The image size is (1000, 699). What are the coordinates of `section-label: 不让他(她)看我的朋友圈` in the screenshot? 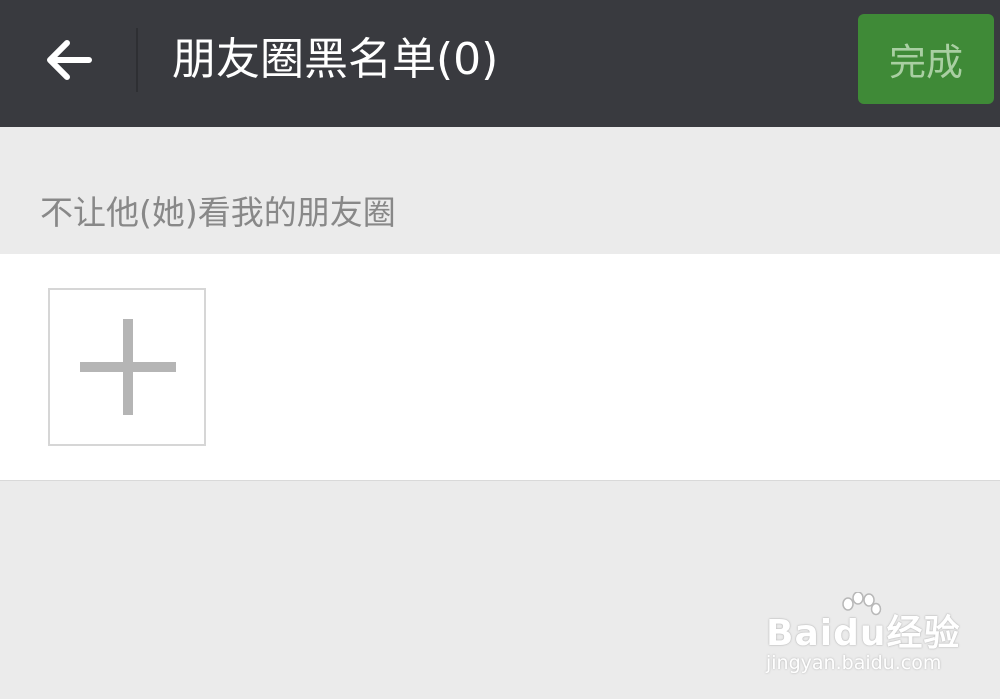 It's located at (218, 212).